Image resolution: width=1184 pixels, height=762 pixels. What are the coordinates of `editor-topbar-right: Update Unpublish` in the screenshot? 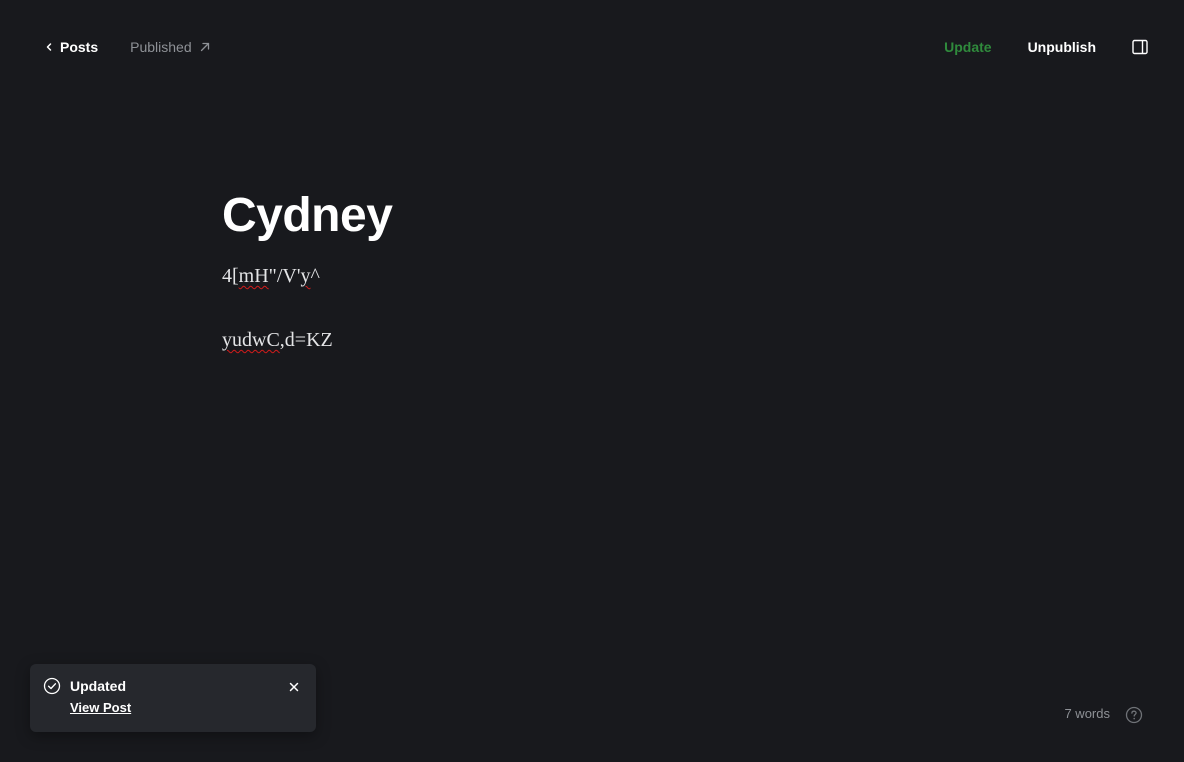 It's located at (1046, 47).